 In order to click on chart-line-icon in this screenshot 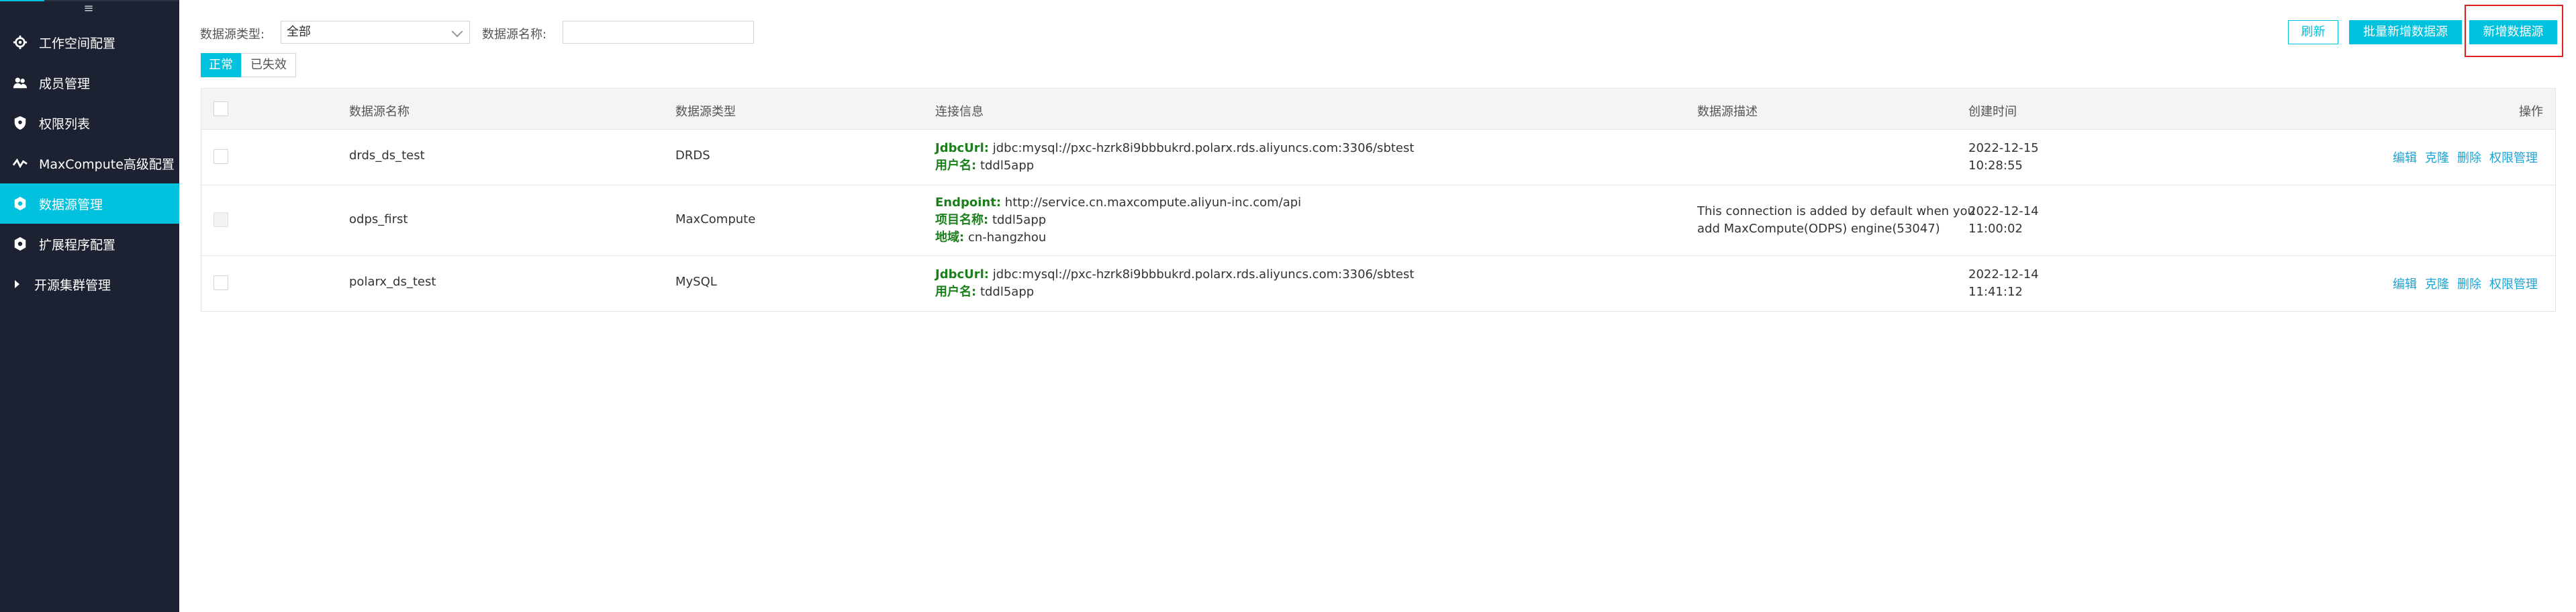, I will do `click(20, 163)`.